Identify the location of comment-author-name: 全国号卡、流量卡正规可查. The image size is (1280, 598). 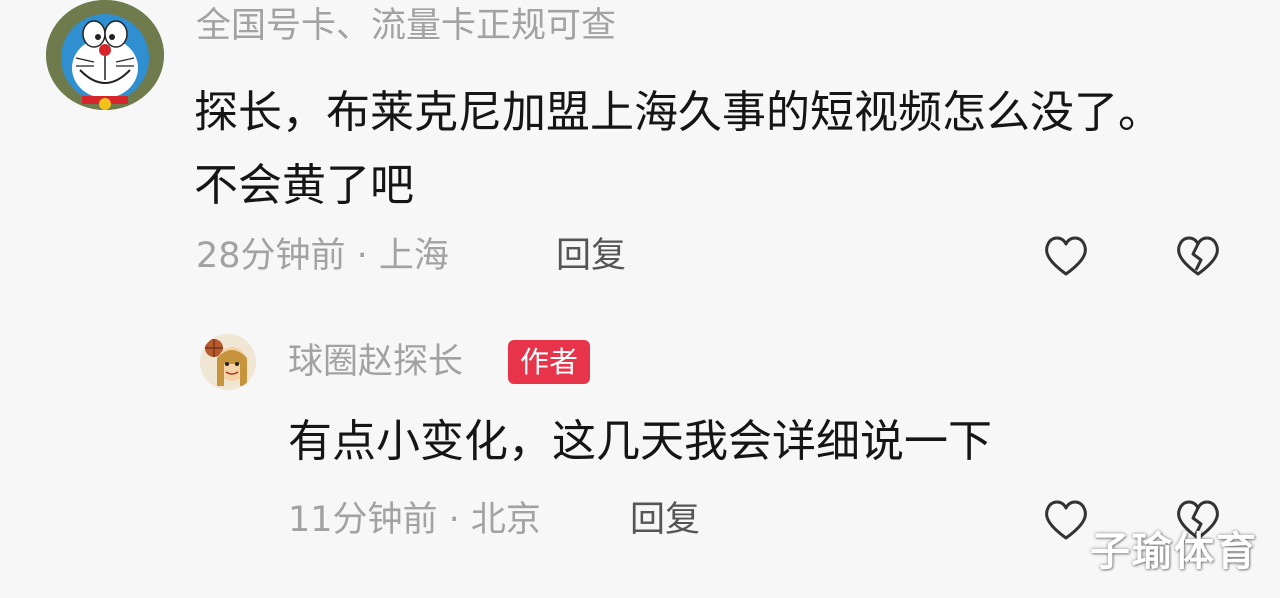
(406, 26).